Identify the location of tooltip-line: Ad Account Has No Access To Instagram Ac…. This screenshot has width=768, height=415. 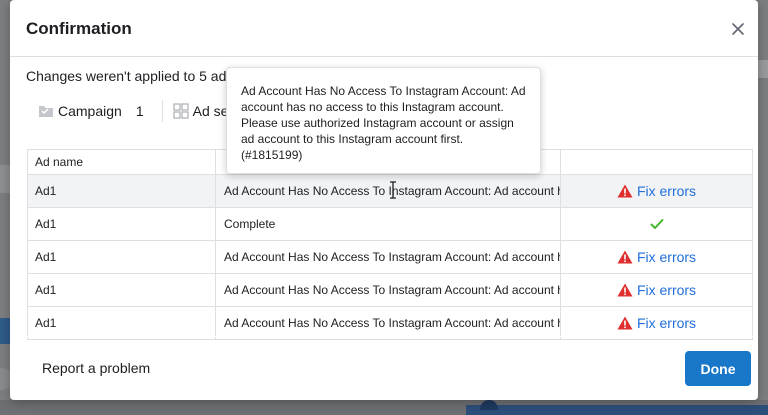
(383, 91).